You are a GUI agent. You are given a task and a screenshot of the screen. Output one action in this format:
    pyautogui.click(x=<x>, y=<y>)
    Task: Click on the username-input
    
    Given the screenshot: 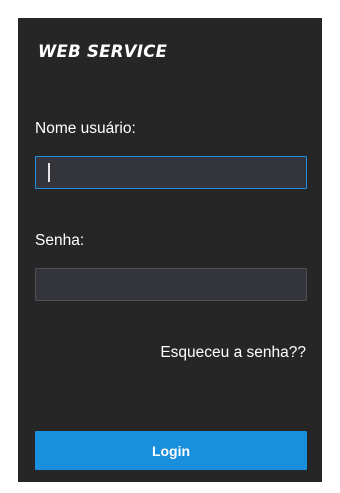 What is the action you would take?
    pyautogui.click(x=171, y=172)
    